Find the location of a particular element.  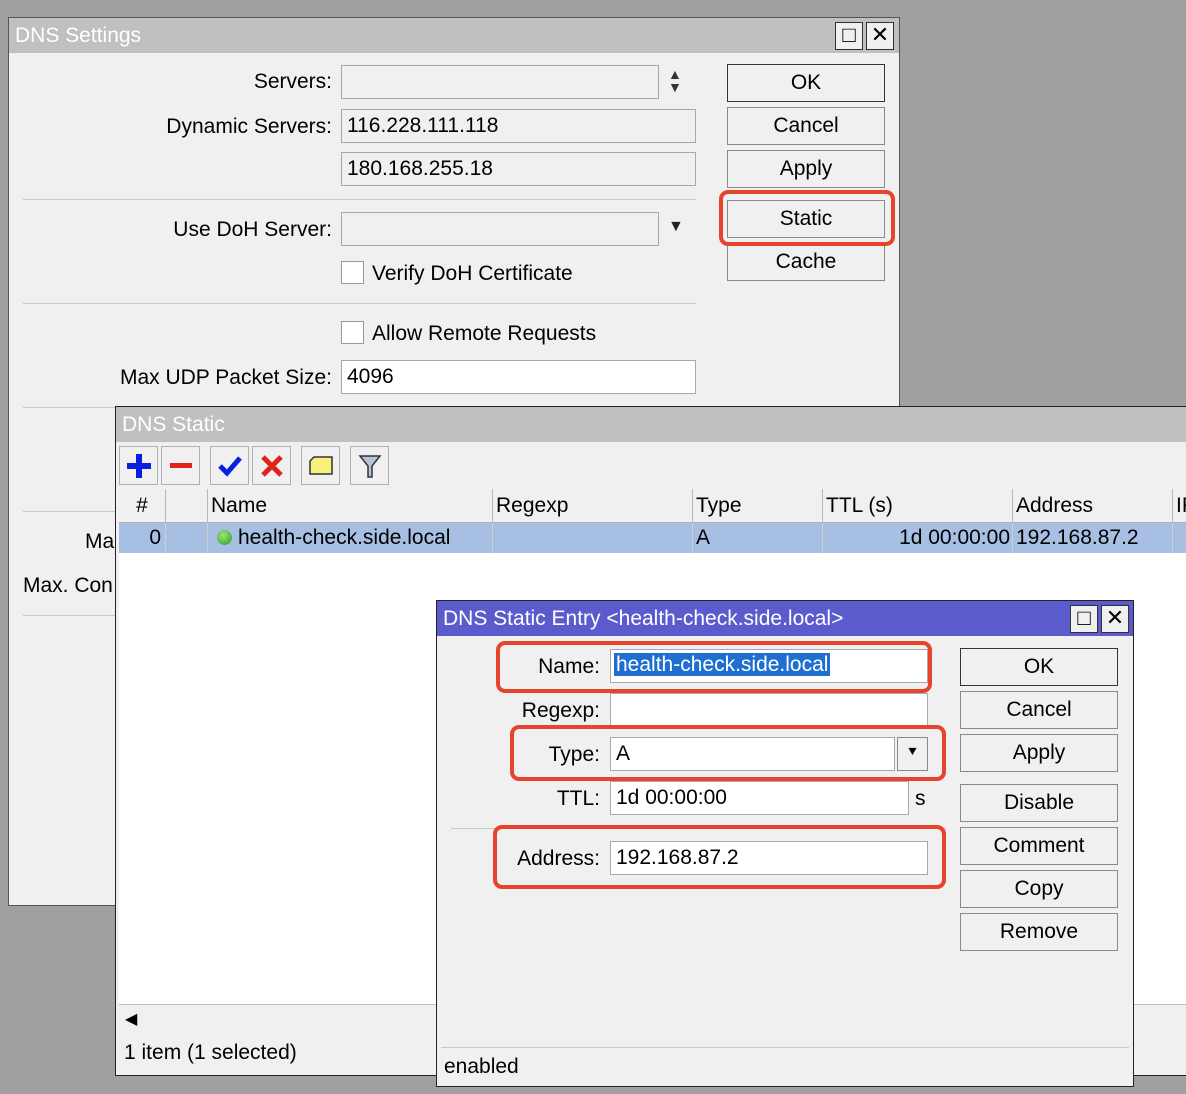

dns-settings-title: DNS Settings is located at coordinates (454, 35).